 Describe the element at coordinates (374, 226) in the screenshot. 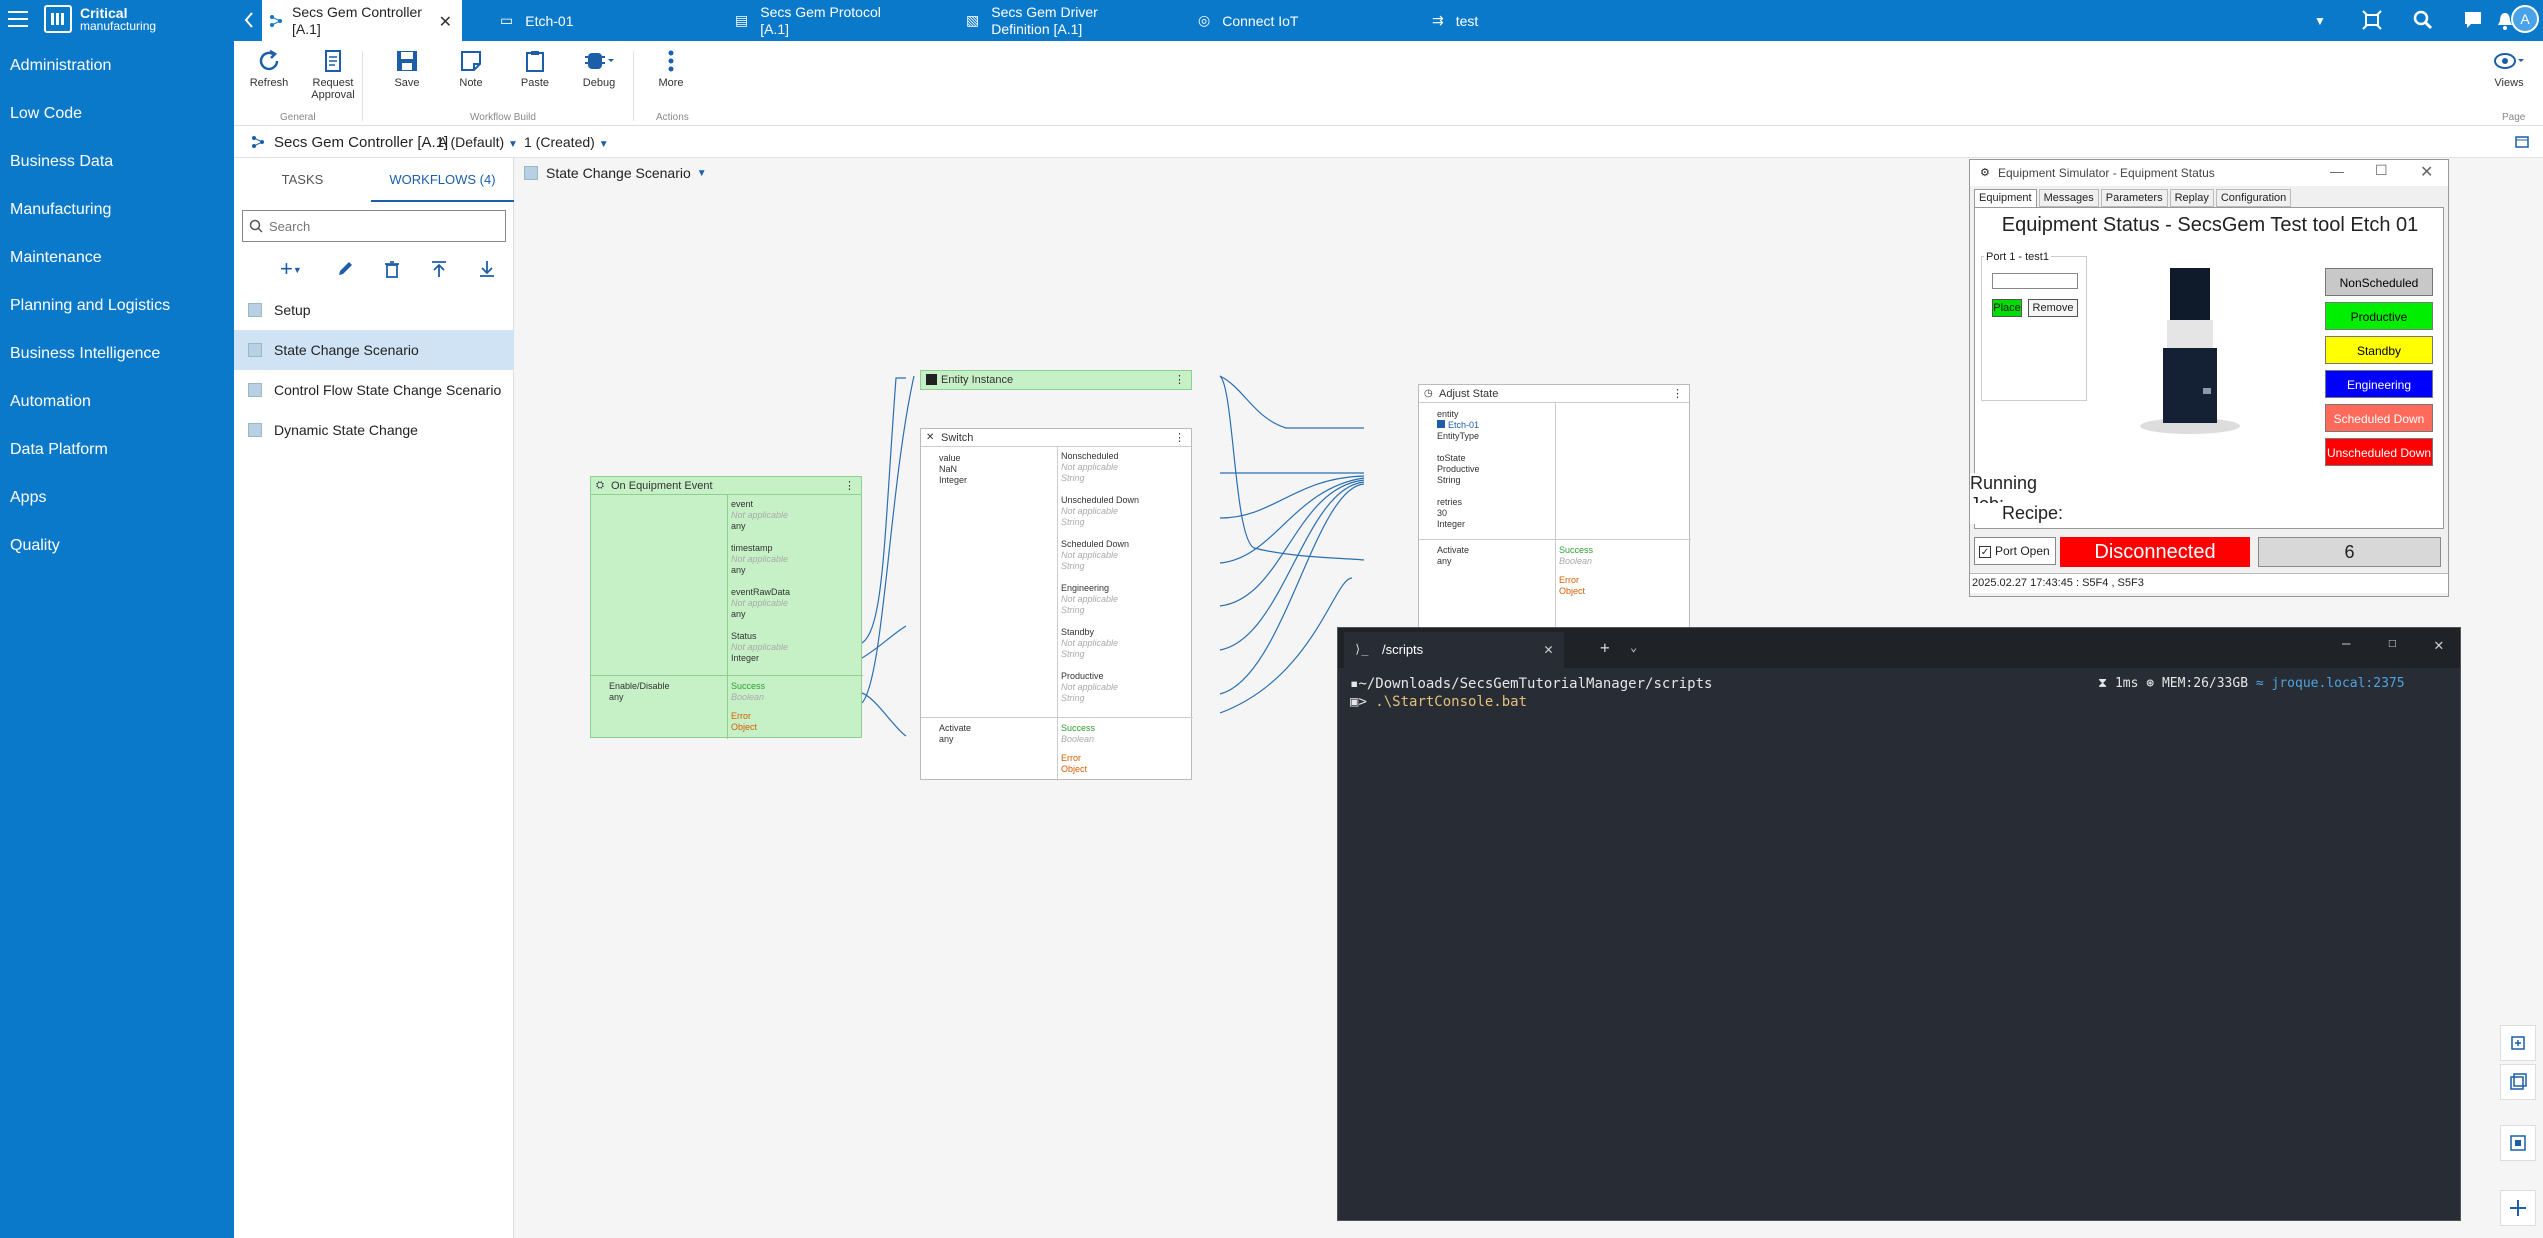

I see `search-field` at that location.